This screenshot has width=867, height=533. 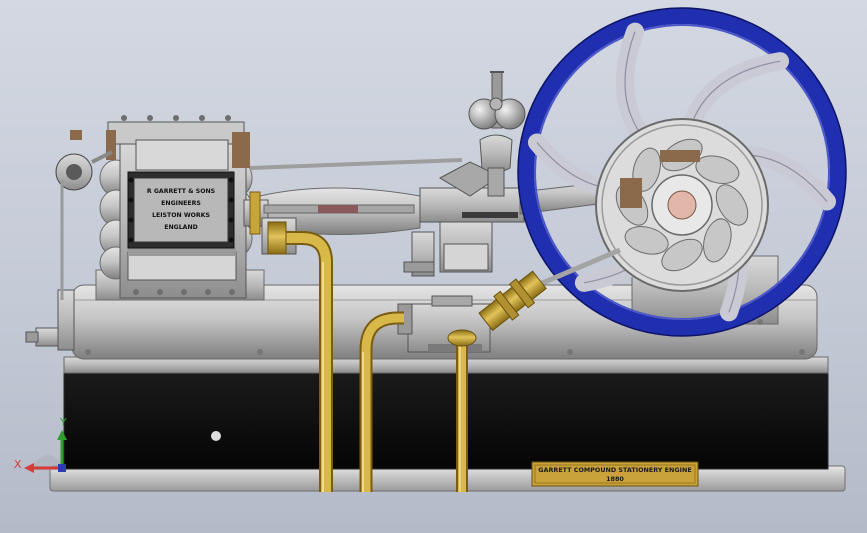 I want to click on base-dowel, so click(x=216, y=436).